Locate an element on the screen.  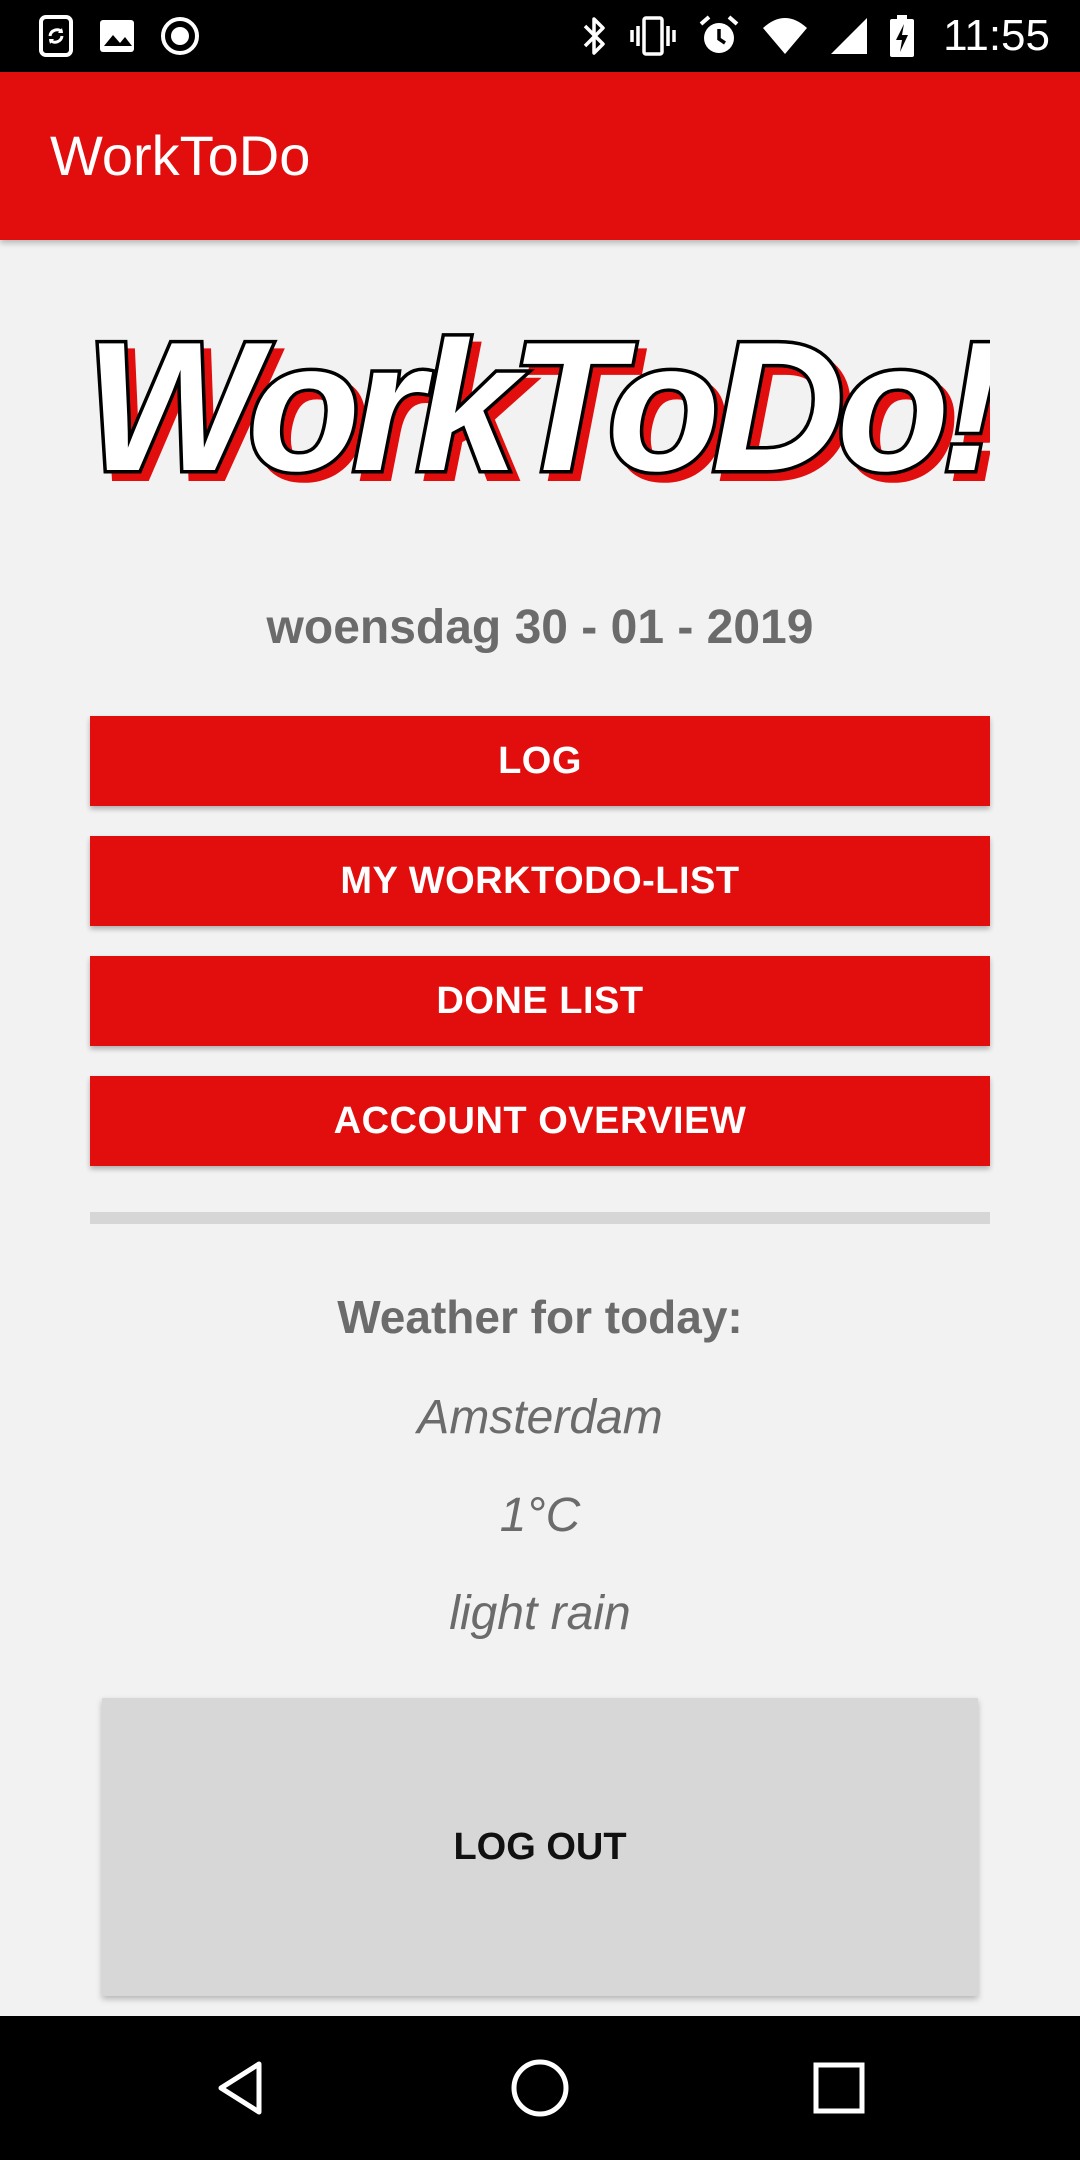
wifi-icon is located at coordinates (785, 36).